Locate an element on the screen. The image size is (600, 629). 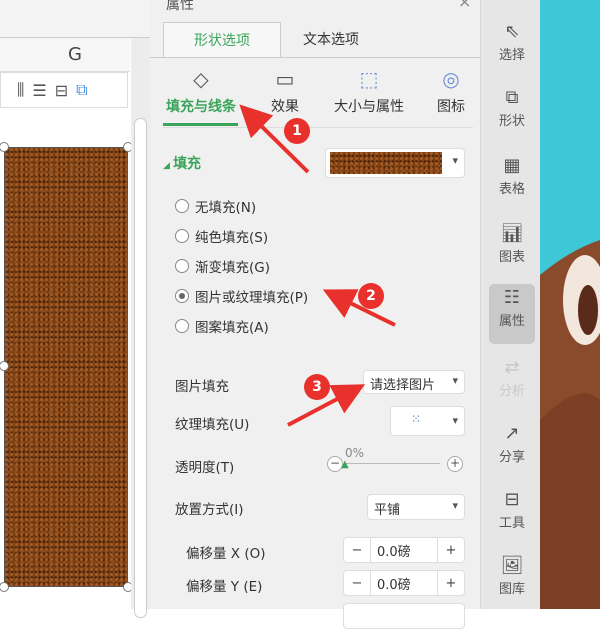
column-letter: G is located at coordinates (75, 54).